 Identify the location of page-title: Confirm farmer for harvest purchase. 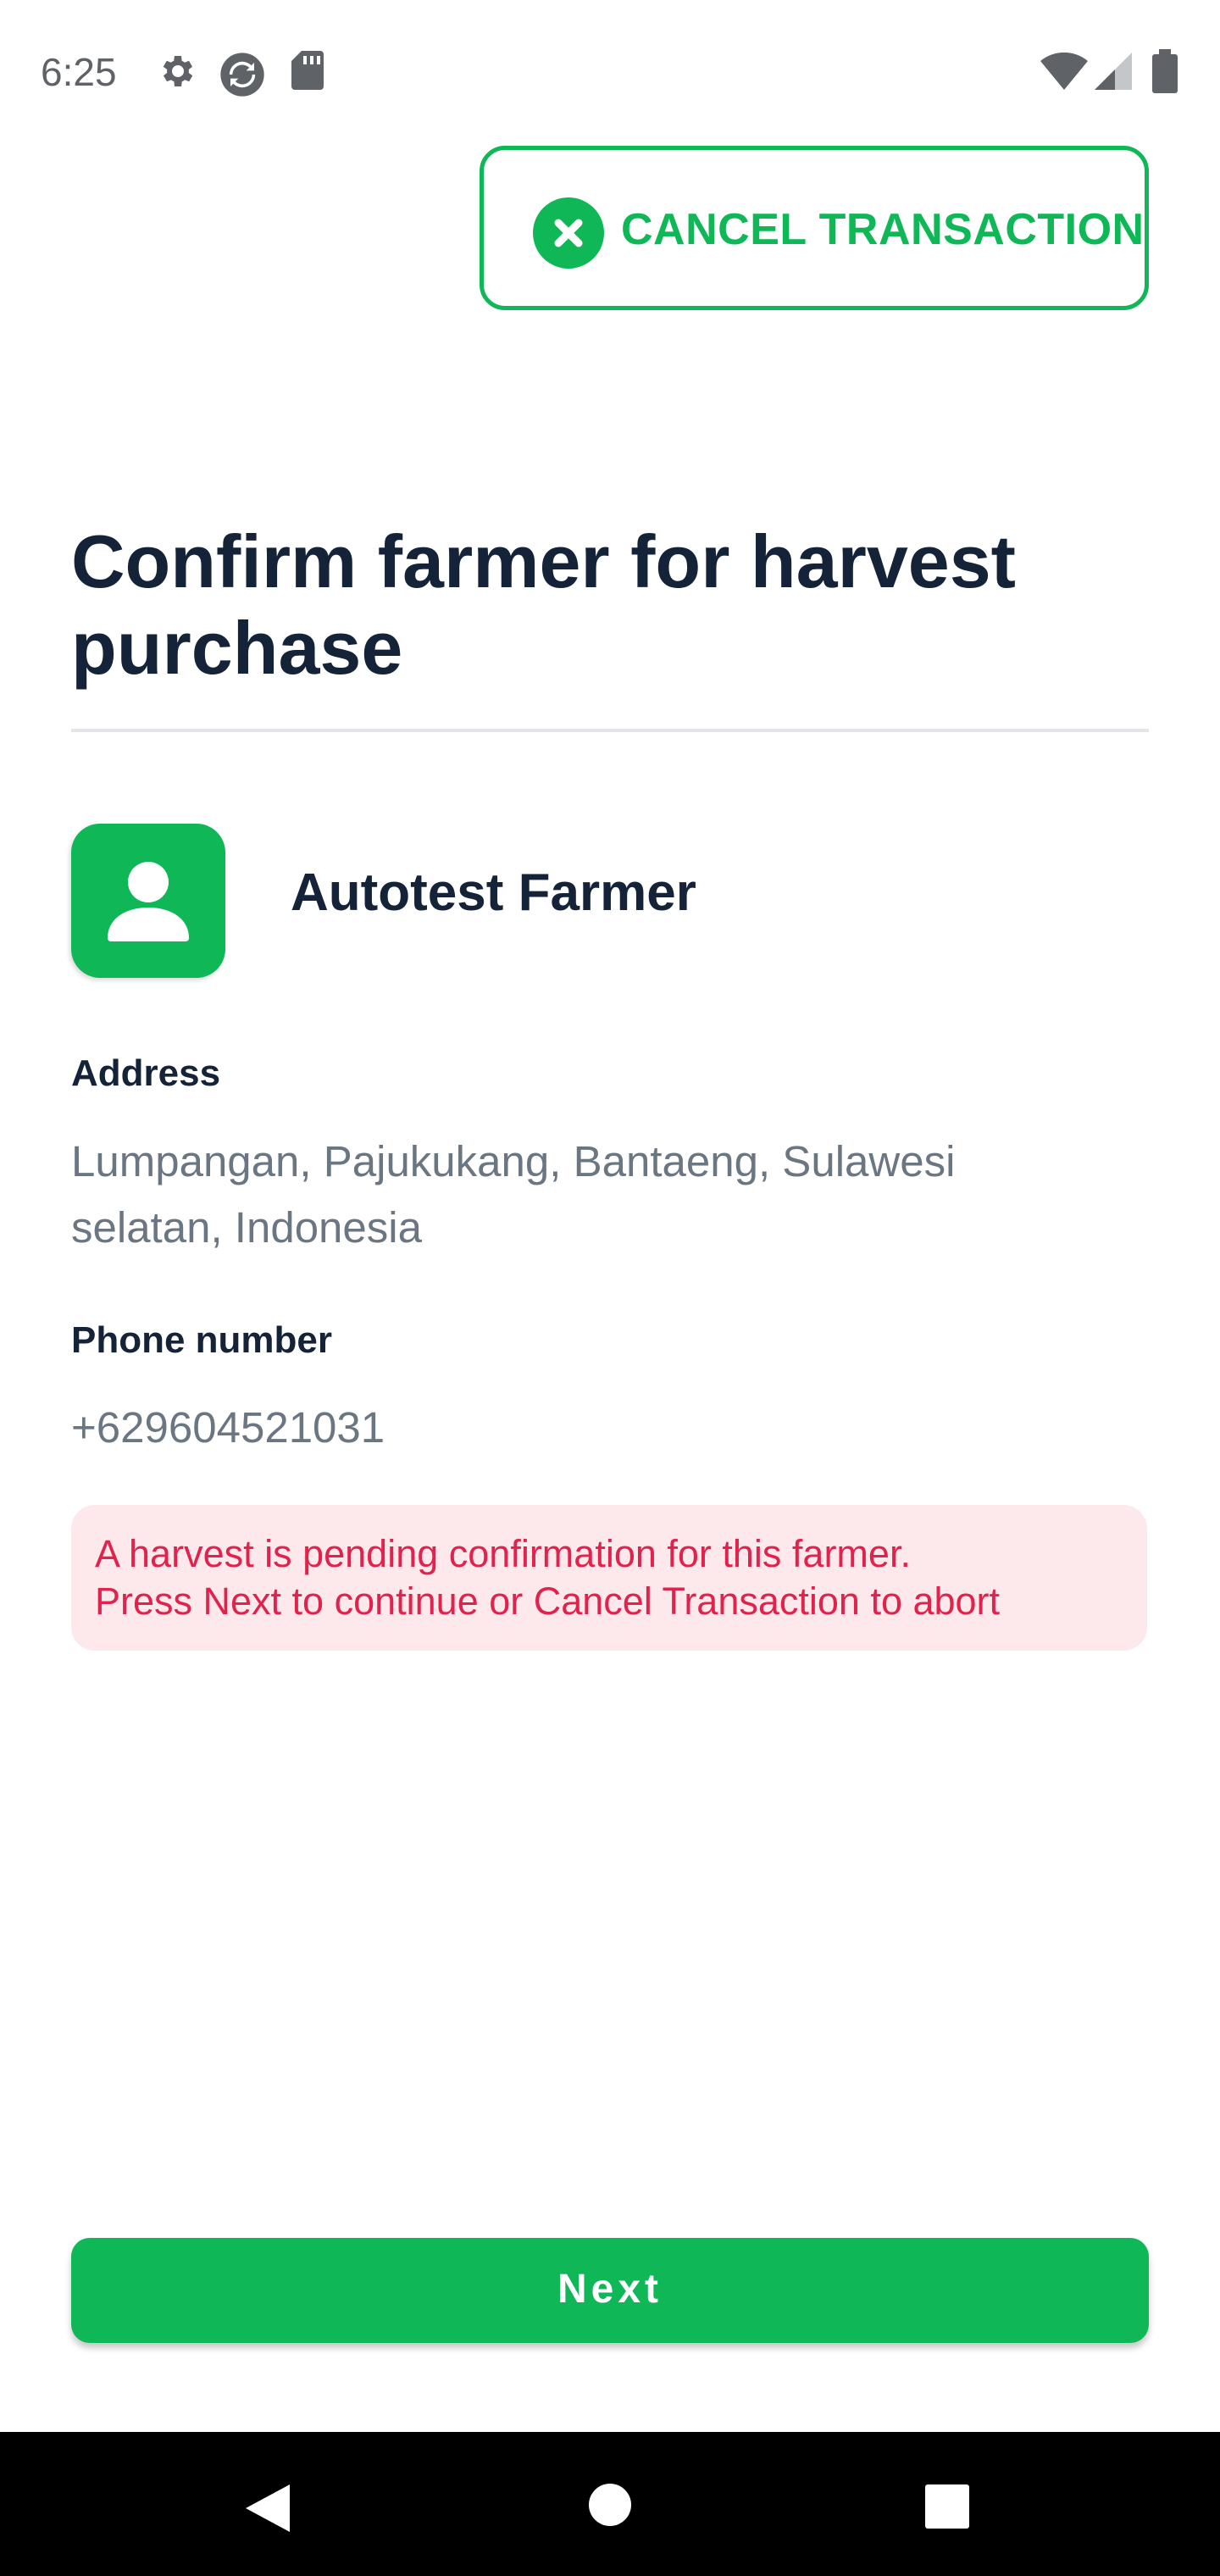
(543, 604).